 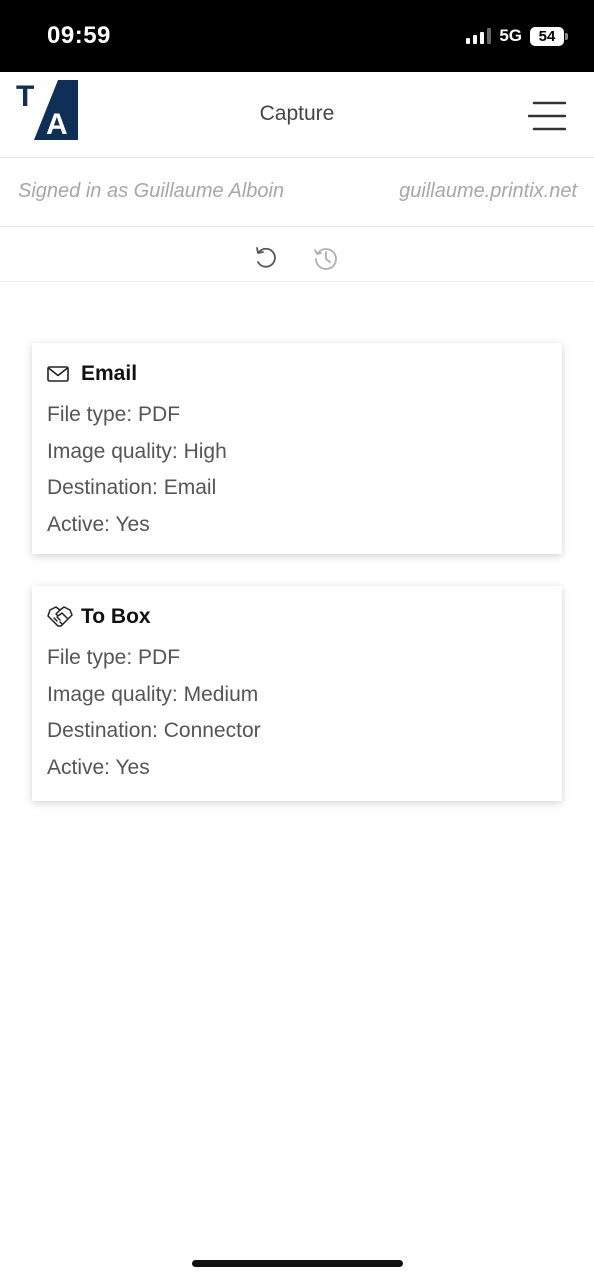 I want to click on signal-strength-icon, so click(x=479, y=36).